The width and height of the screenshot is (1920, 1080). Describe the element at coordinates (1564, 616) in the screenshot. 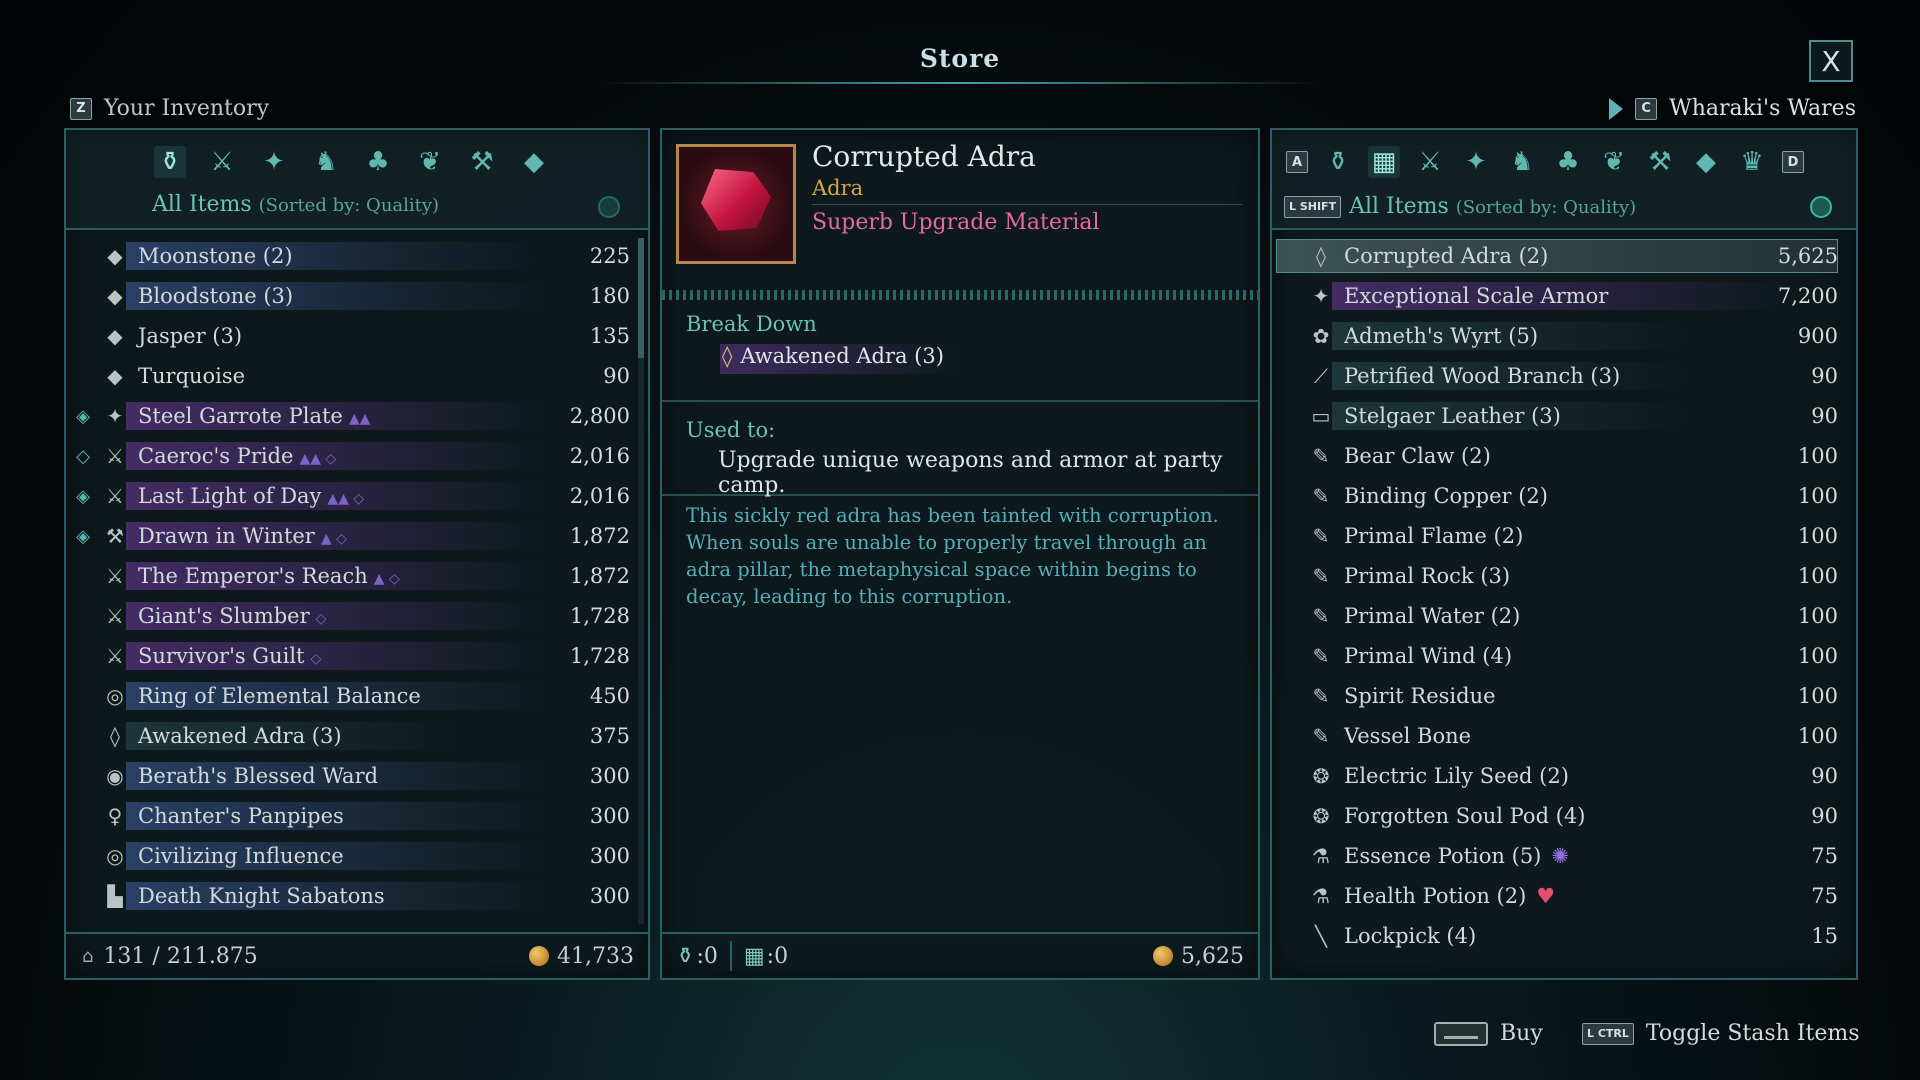

I see `list-item: ✎ Primal Water (2) 100` at that location.